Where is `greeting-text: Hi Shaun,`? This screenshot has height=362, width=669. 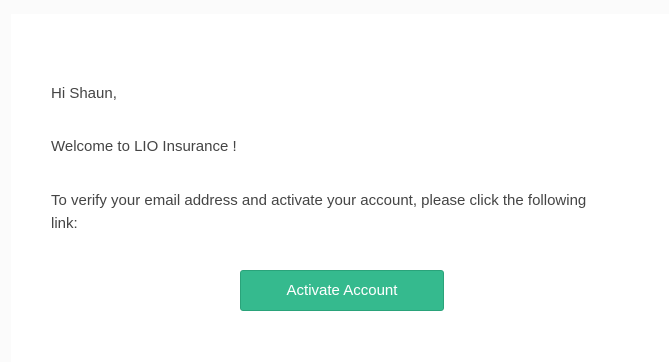
greeting-text: Hi Shaun, is located at coordinates (84, 93).